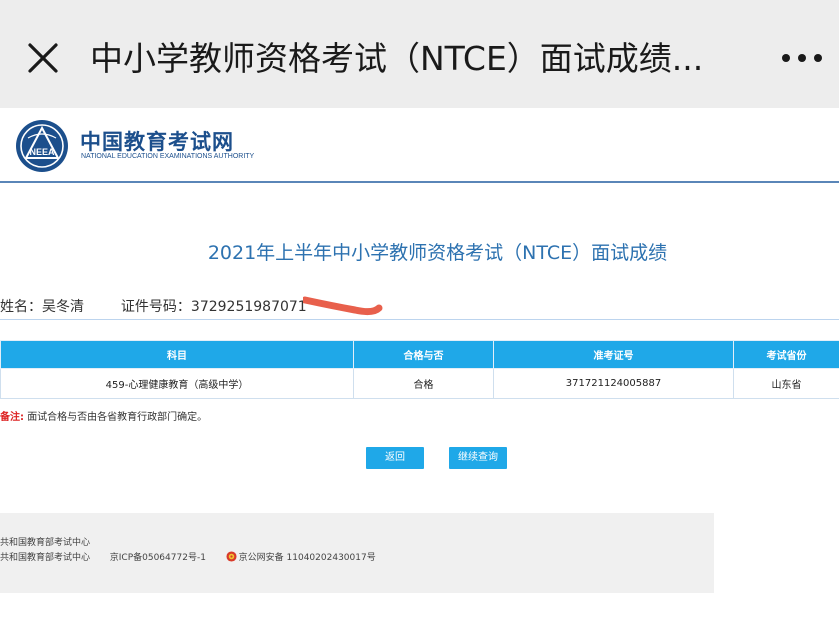  I want to click on redaction-mark, so click(342, 306).